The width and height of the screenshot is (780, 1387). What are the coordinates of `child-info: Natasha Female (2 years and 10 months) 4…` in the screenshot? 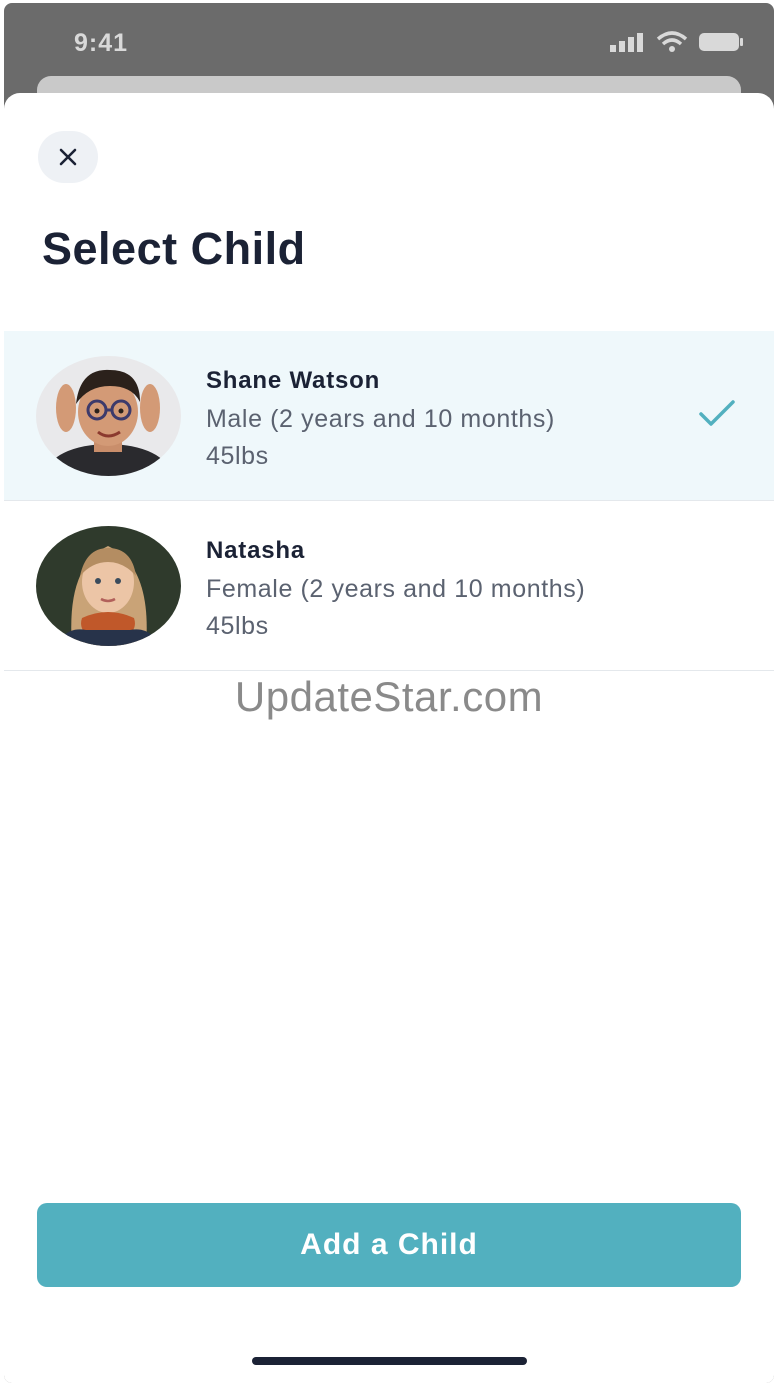 It's located at (395, 589).